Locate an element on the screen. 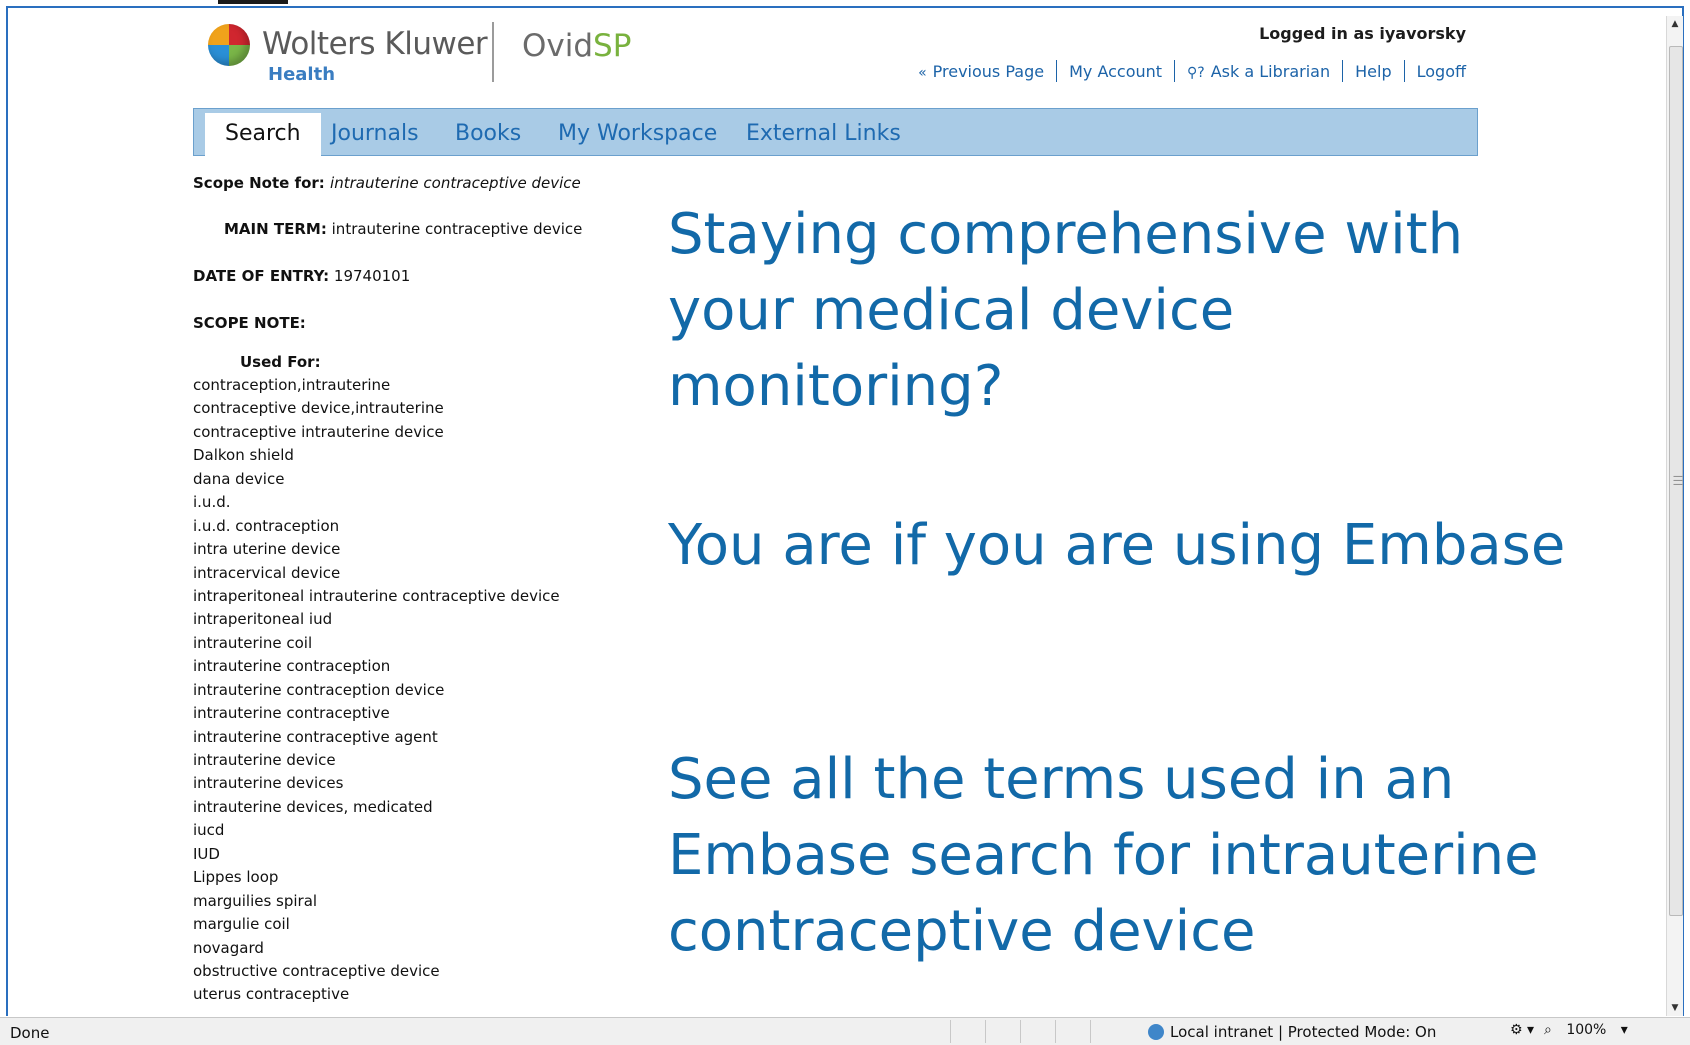  my-account-link: My Account is located at coordinates (1115, 71).